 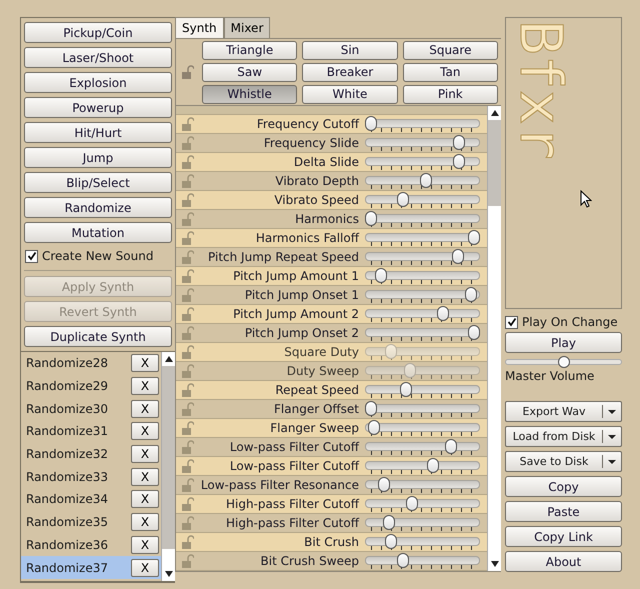 What do you see at coordinates (91, 386) in the screenshot?
I see `sound-list-item: Randomize29 X` at bounding box center [91, 386].